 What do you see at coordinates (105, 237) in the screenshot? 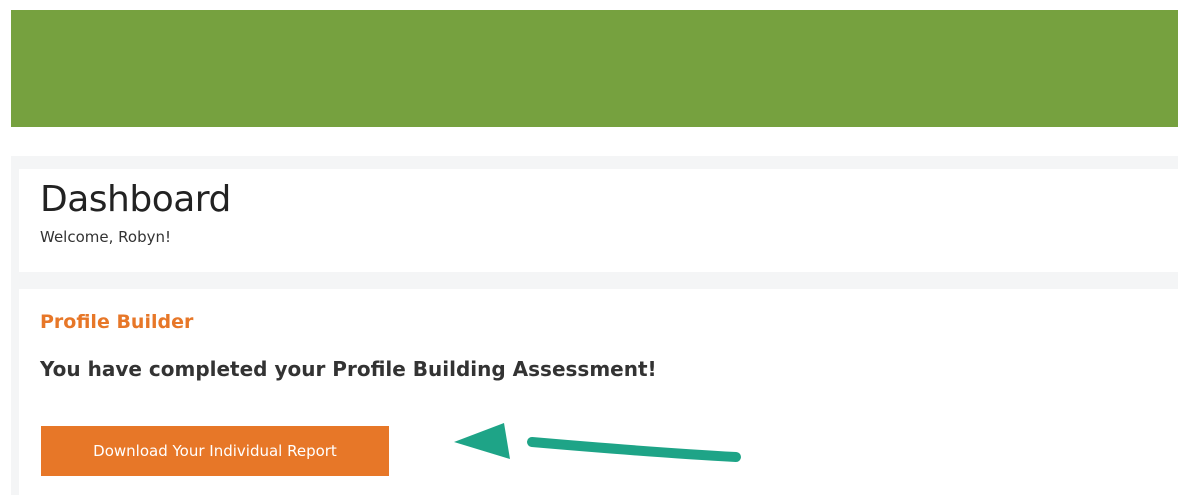
I see `welcome-message: Welcome, Robyn!` at bounding box center [105, 237].